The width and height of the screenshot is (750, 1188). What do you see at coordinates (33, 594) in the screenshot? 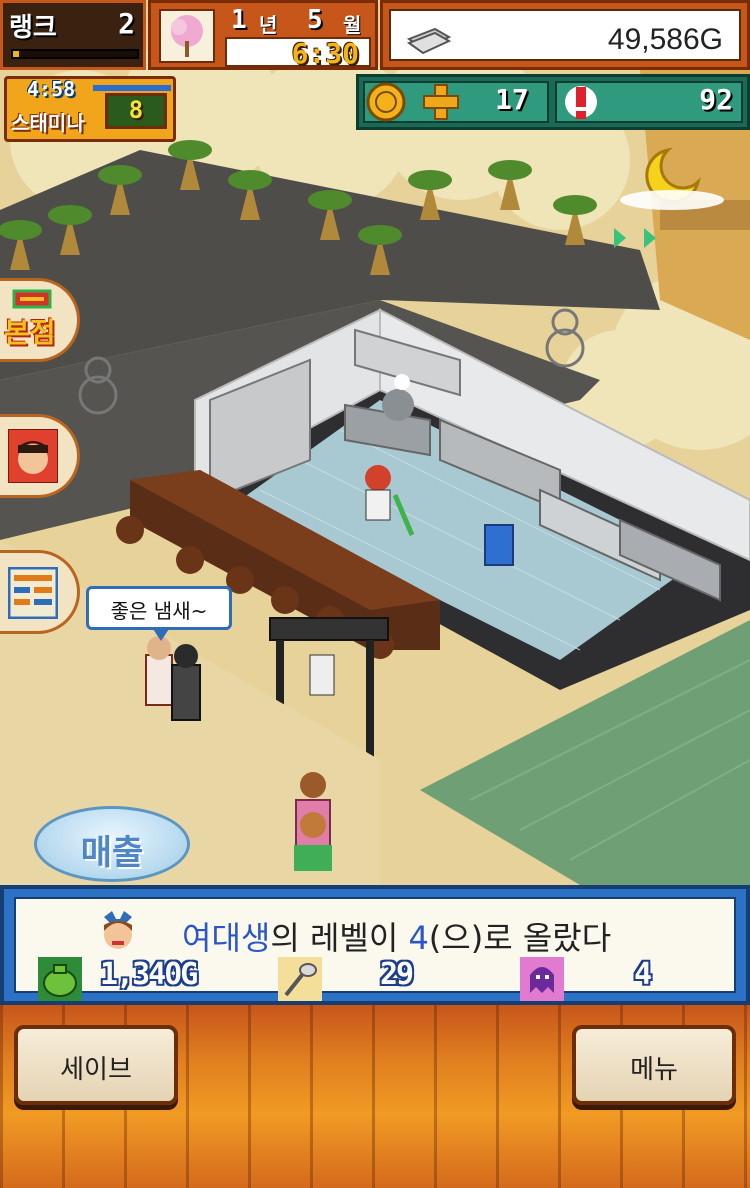
I see `menu-board-icon` at bounding box center [33, 594].